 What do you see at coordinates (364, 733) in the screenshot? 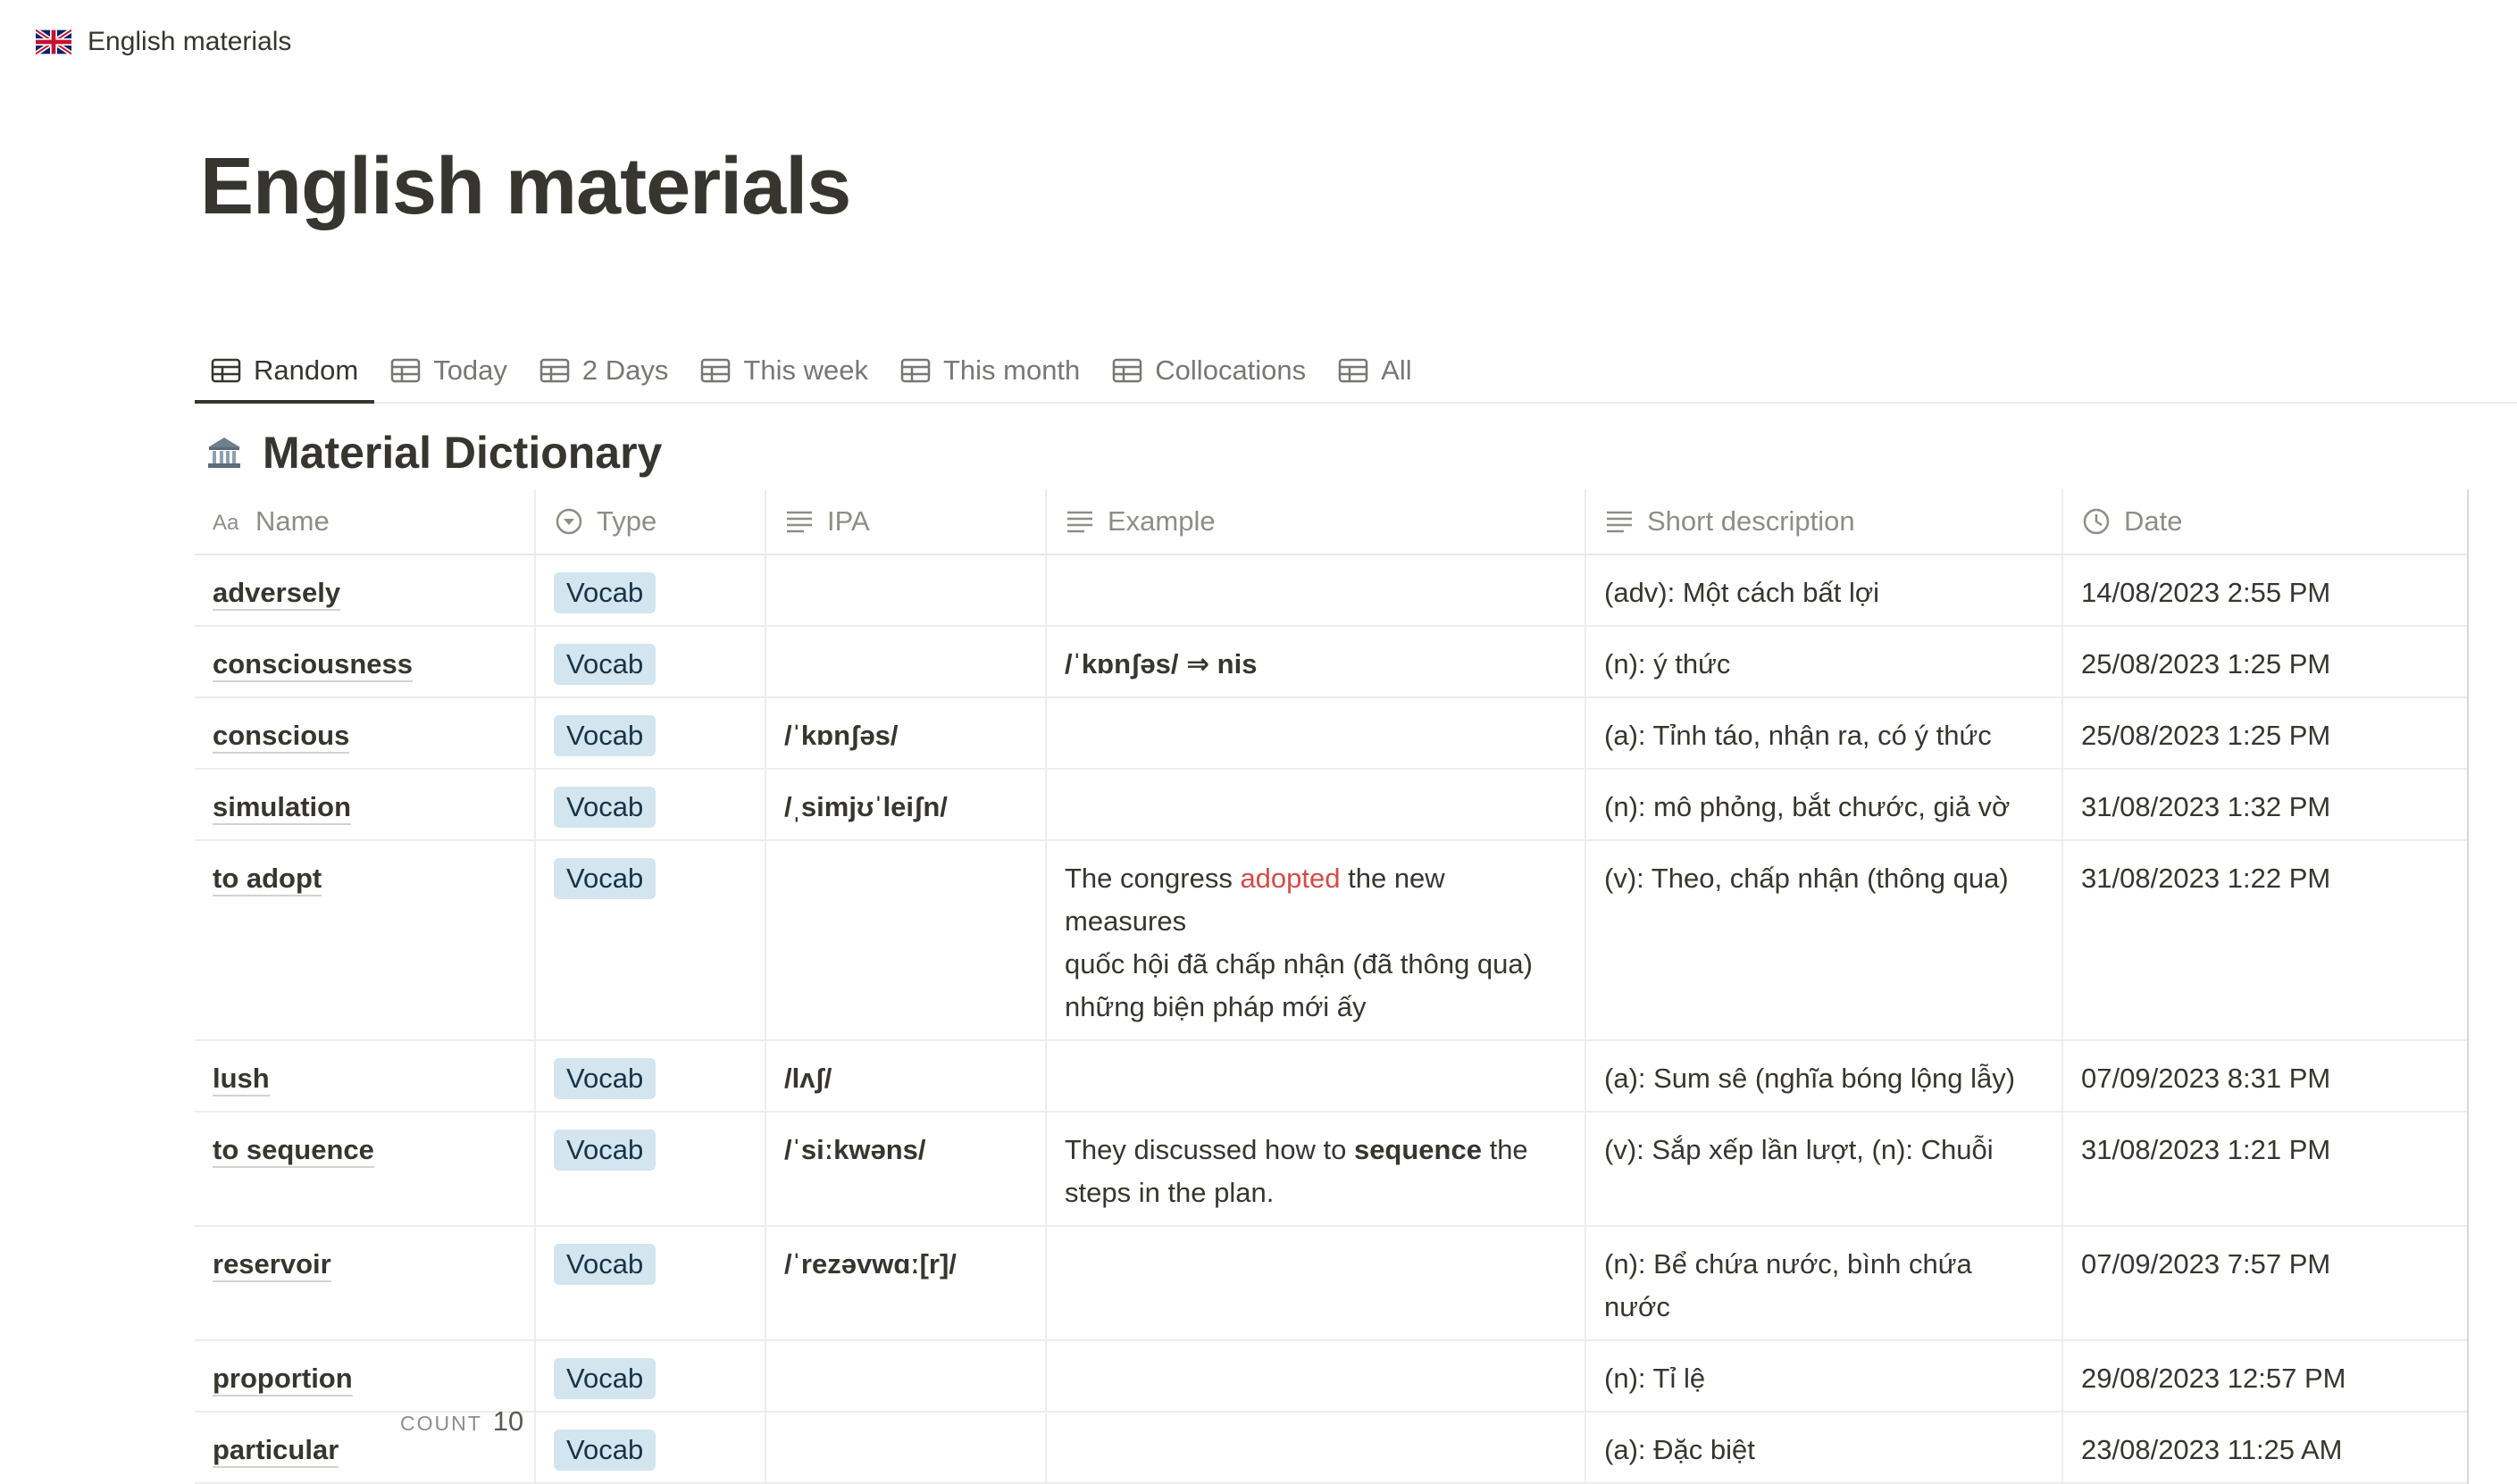
I see `cell-name: conscious` at bounding box center [364, 733].